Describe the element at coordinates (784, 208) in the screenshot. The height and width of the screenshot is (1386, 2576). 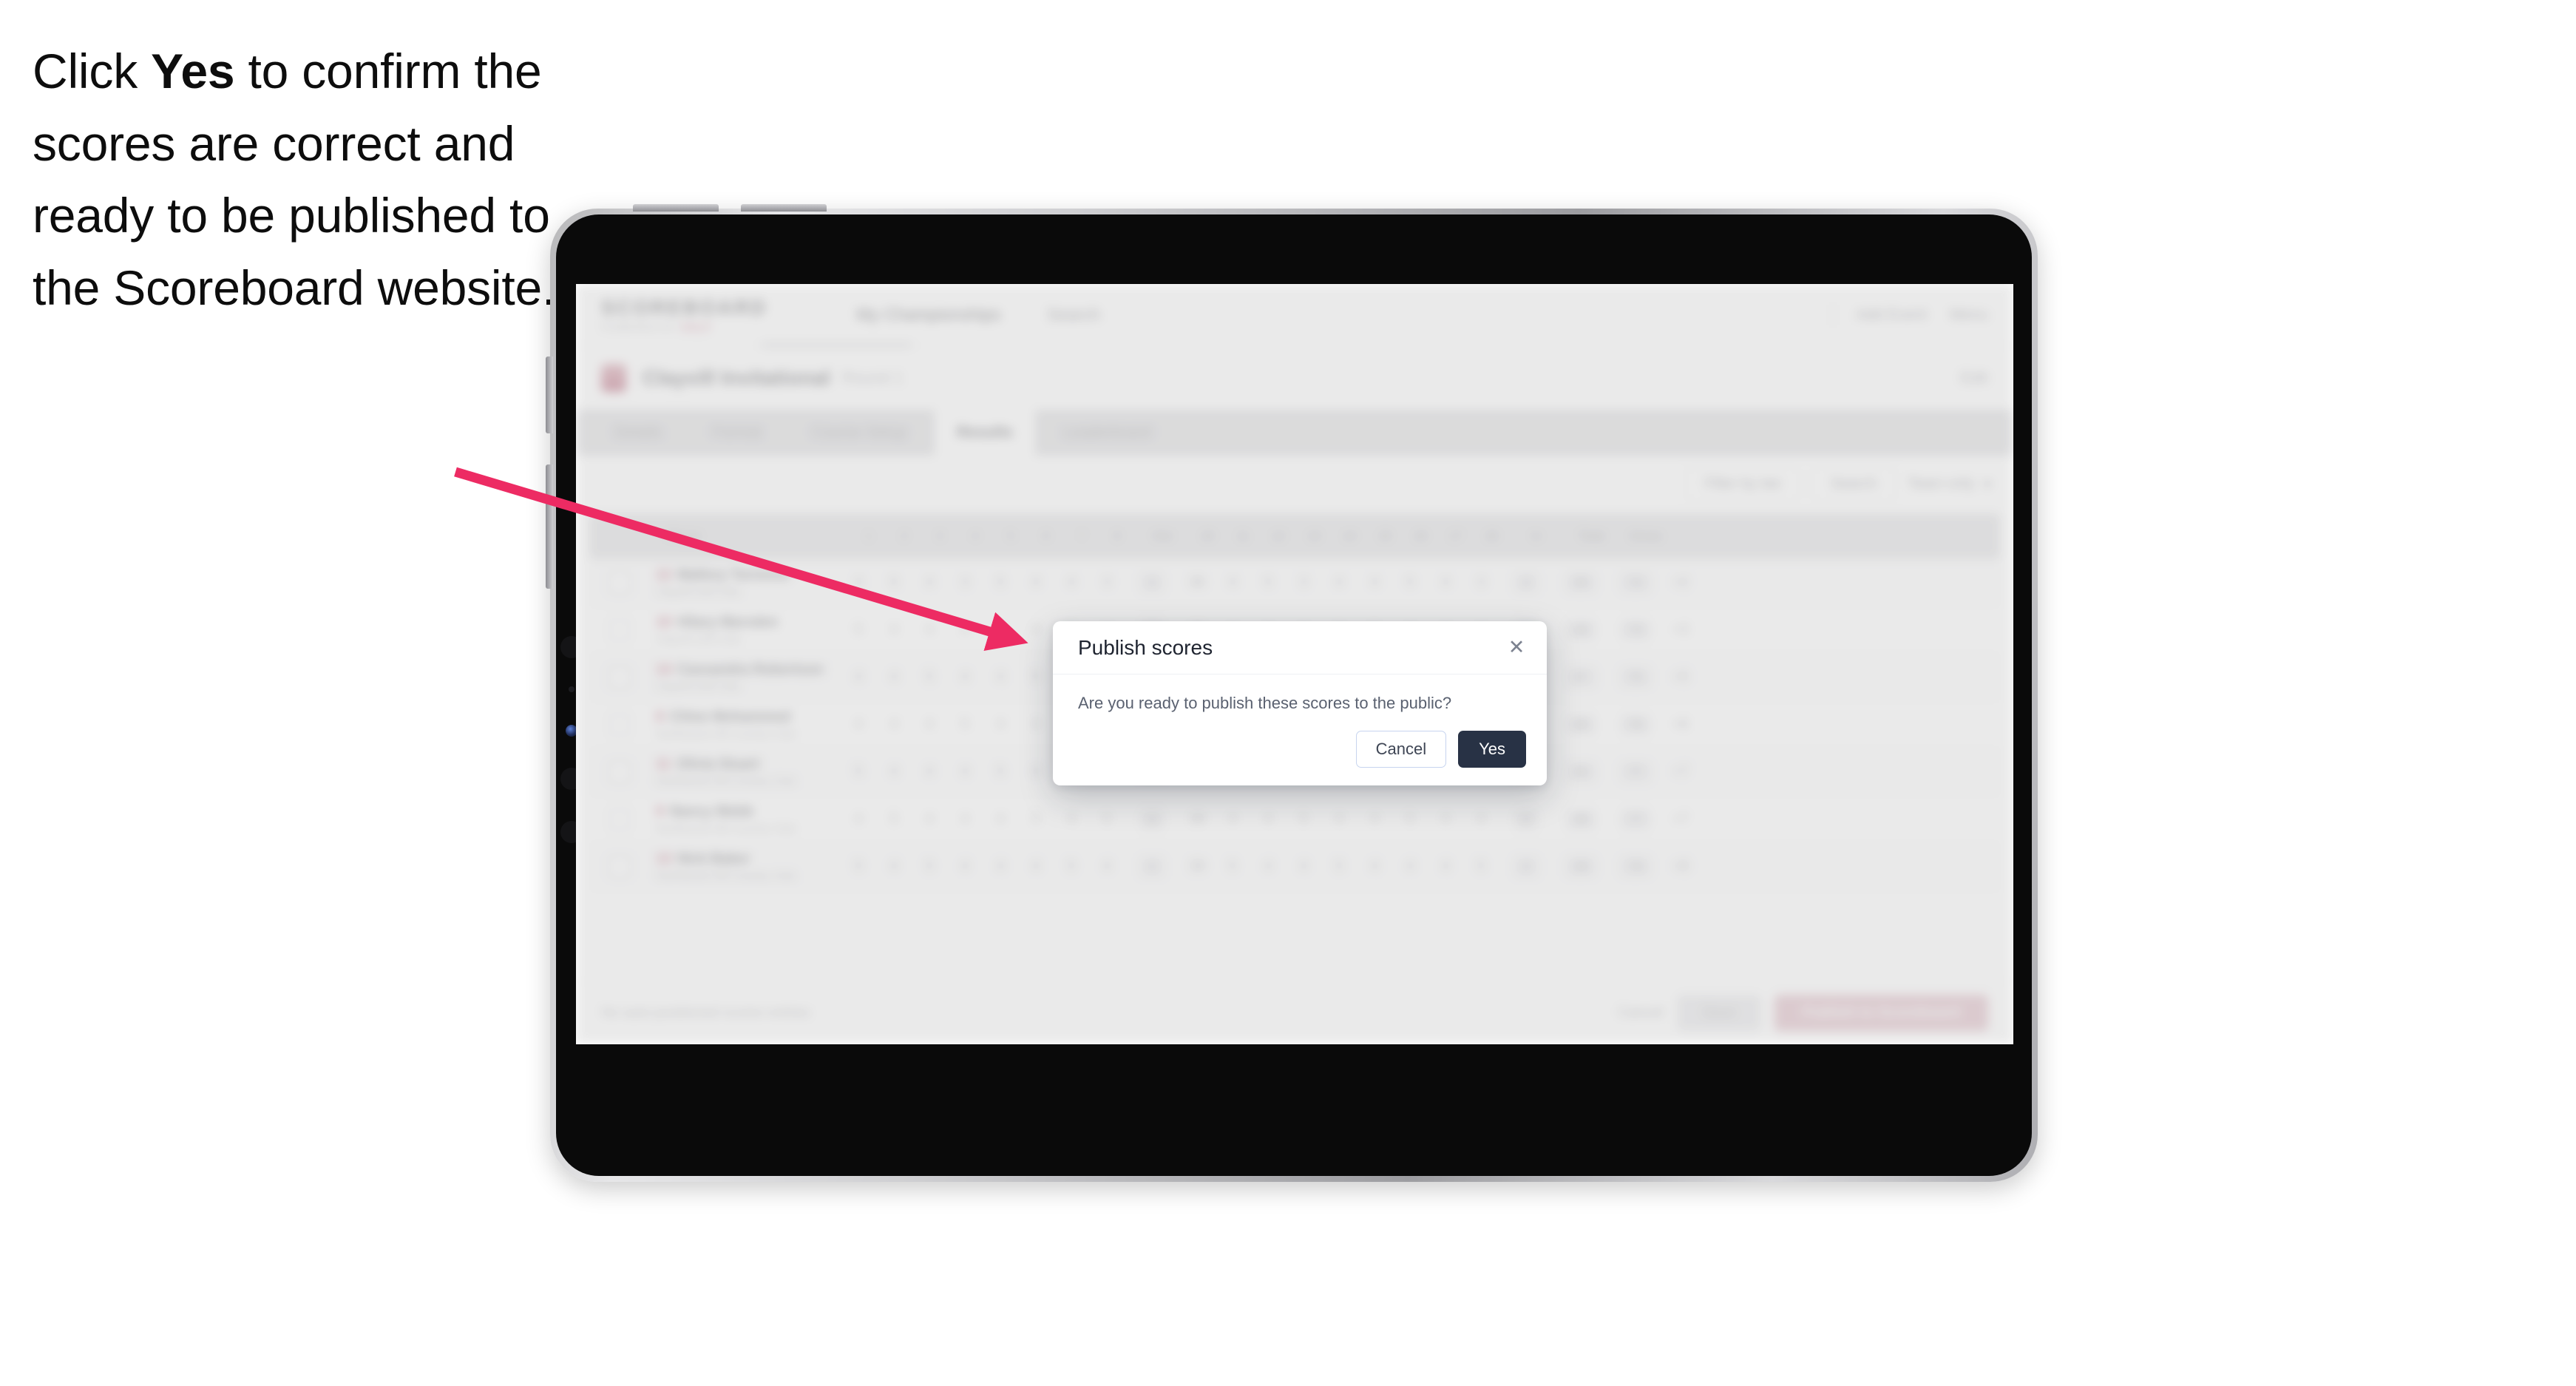
I see `volume-down-button` at that location.